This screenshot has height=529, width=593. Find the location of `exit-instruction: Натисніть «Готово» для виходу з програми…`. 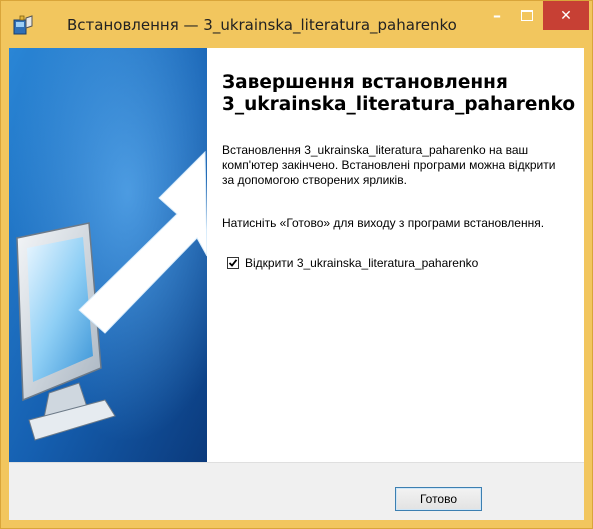

exit-instruction: Натисніть «Готово» для виходу з програми… is located at coordinates (383, 223).